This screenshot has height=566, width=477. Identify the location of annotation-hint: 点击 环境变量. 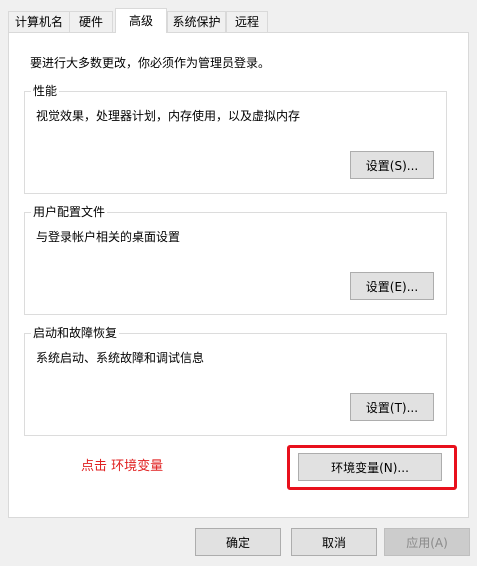
(122, 466).